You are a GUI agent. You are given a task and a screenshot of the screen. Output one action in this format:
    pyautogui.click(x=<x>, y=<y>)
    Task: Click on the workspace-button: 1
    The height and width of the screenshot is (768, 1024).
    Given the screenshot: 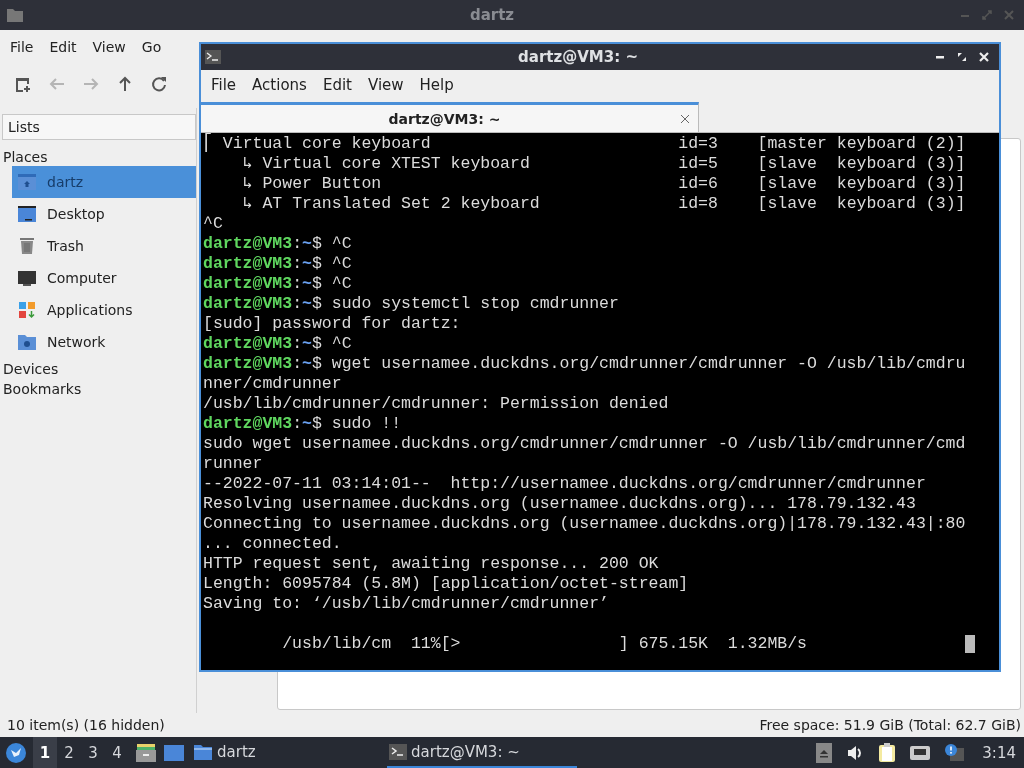 What is the action you would take?
    pyautogui.click(x=45, y=752)
    